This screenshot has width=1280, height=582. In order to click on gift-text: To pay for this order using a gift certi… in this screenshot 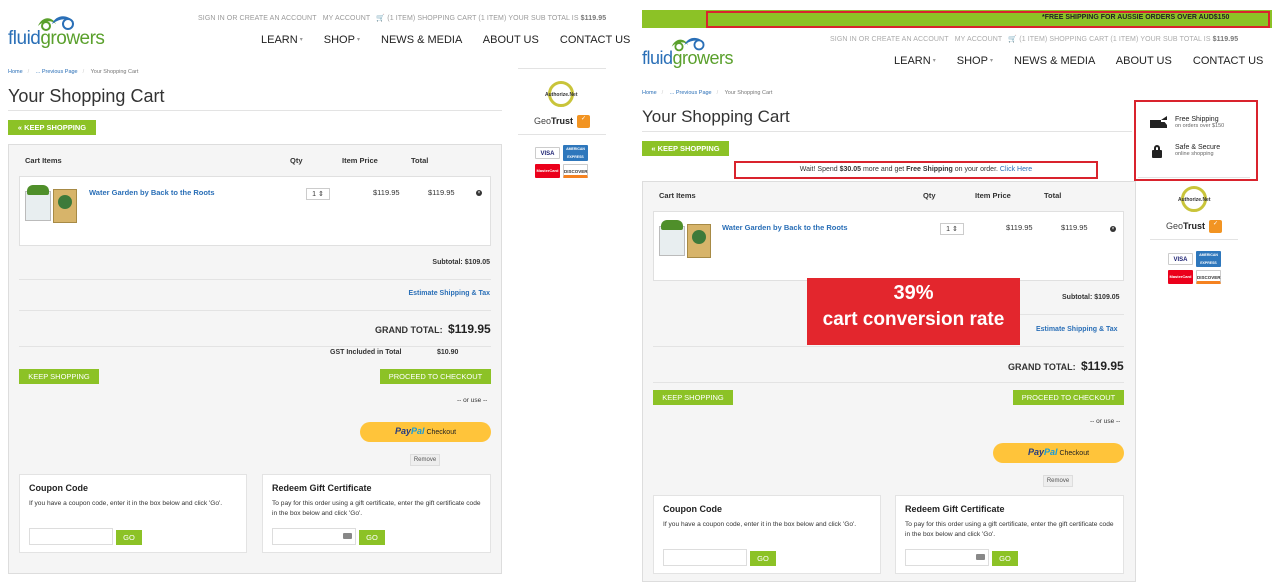, I will do `click(376, 508)`.